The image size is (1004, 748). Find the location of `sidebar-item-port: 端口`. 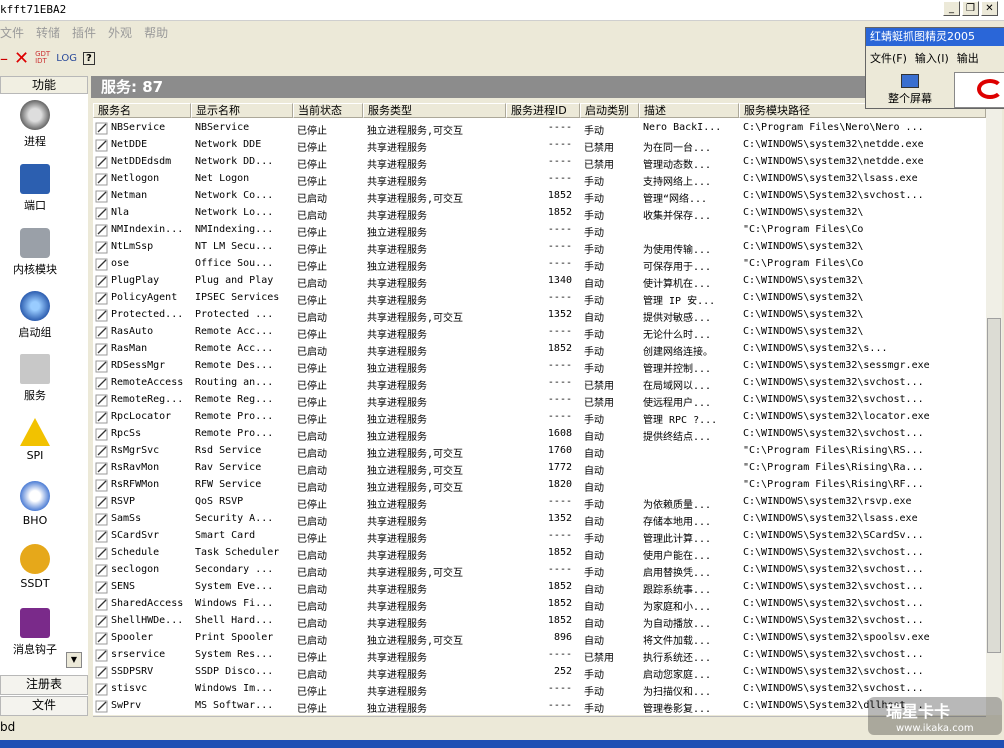

sidebar-item-port: 端口 is located at coordinates (35, 188).